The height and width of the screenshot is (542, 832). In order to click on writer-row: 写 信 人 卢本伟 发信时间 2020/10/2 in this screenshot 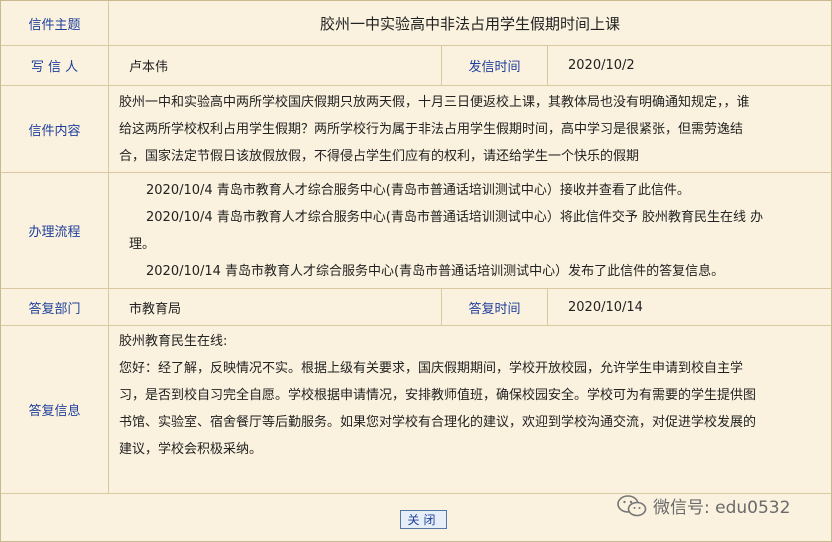, I will do `click(416, 66)`.